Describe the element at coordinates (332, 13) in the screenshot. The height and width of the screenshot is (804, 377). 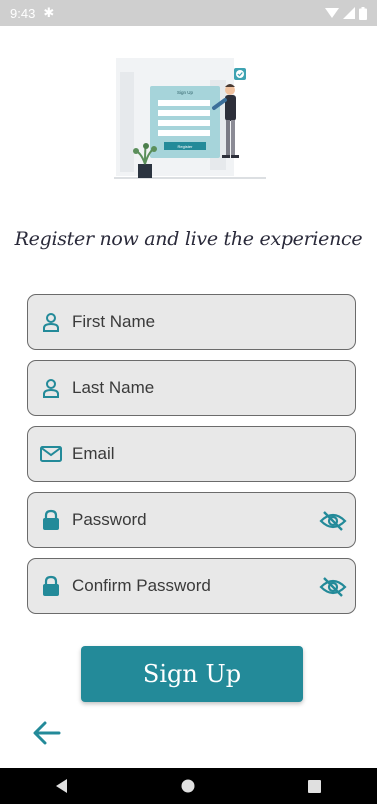
I see `wifi-icon` at that location.